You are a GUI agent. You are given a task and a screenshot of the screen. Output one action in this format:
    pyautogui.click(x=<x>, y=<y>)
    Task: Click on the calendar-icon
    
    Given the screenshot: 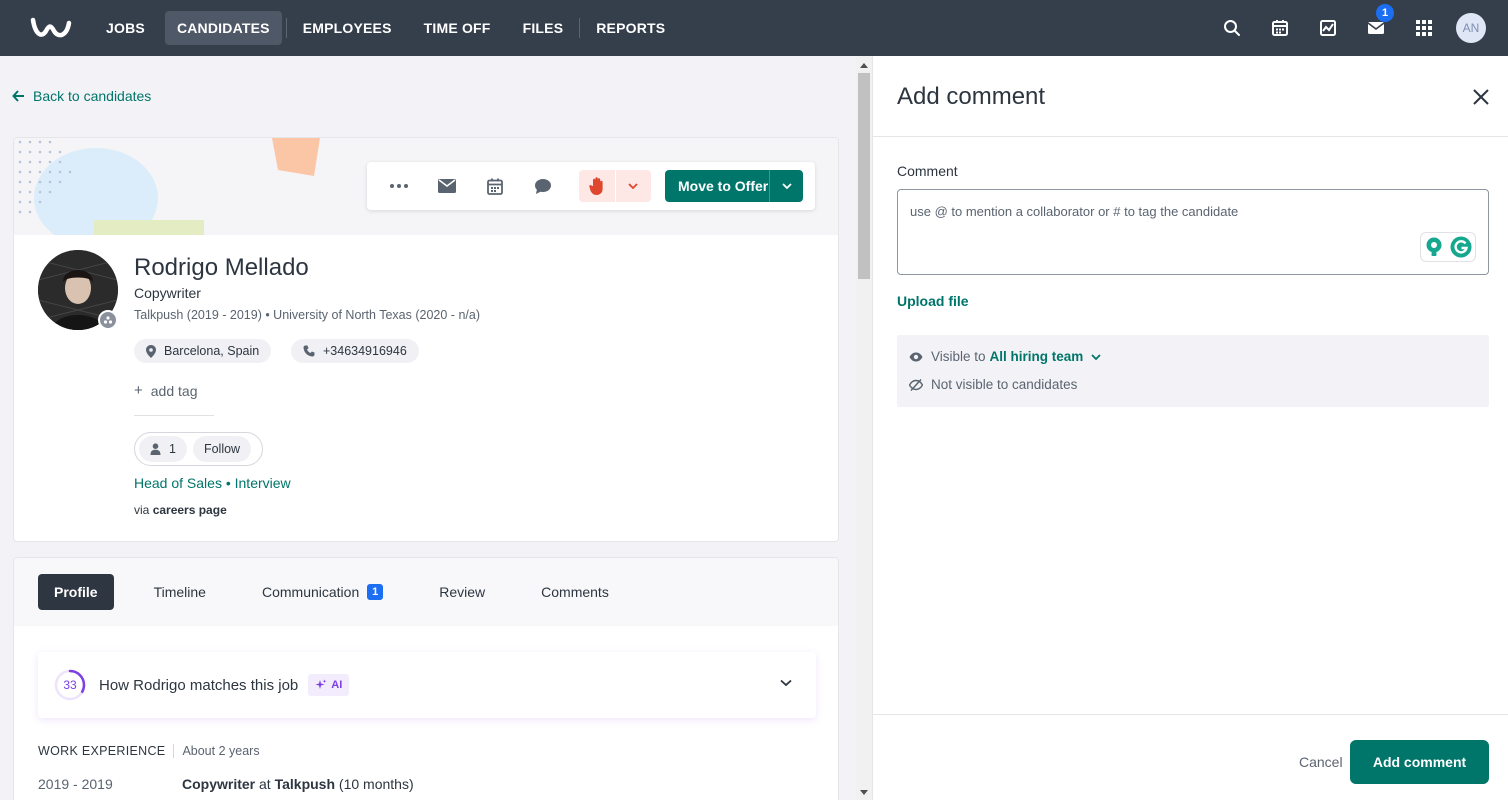 What is the action you would take?
    pyautogui.click(x=1280, y=28)
    